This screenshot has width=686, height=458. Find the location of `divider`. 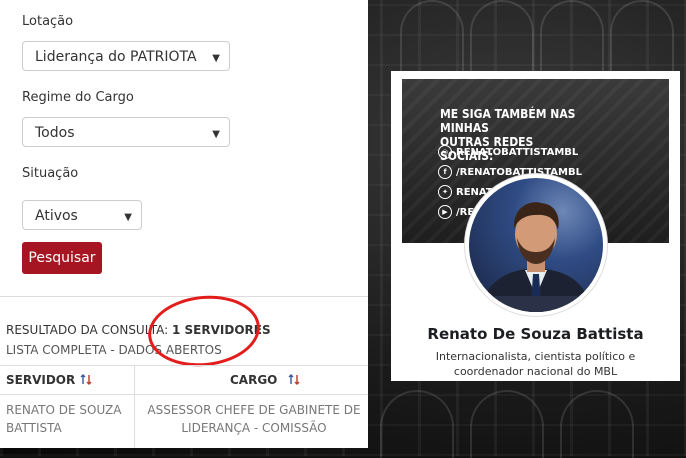

divider is located at coordinates (184, 296).